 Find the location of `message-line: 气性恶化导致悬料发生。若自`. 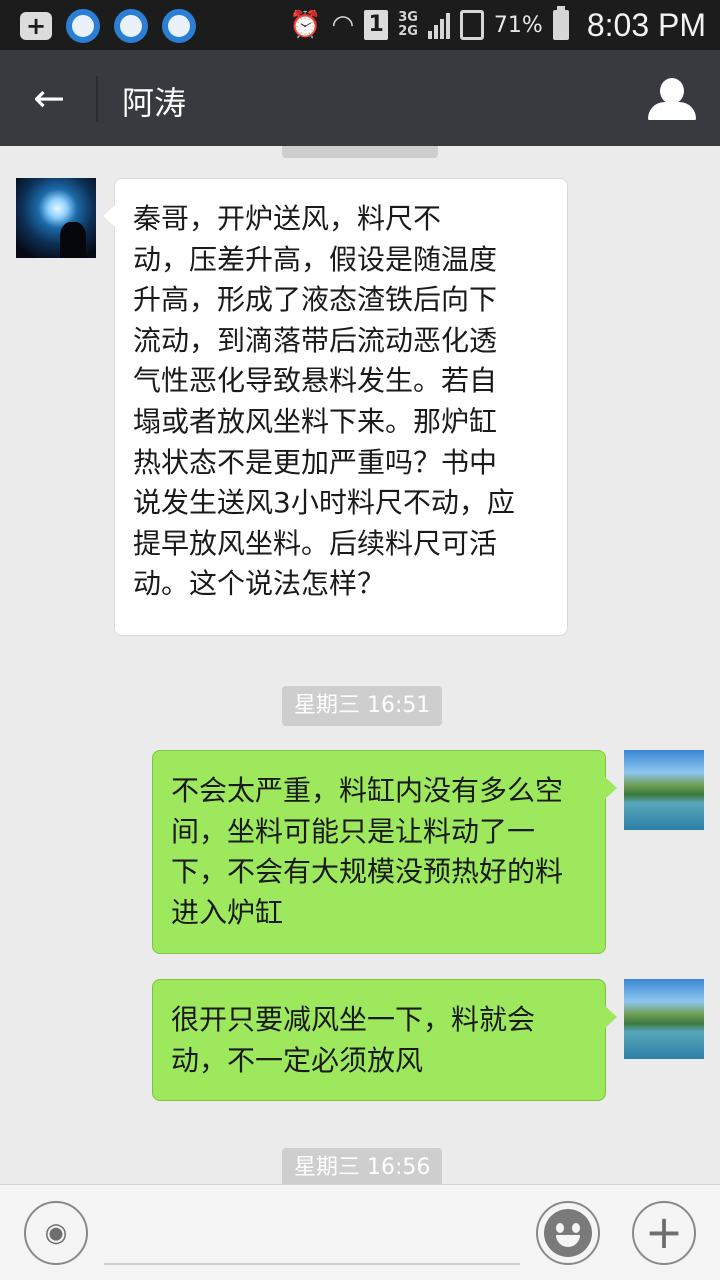

message-line: 气性恶化导致悬料发生。若自 is located at coordinates (315, 381).